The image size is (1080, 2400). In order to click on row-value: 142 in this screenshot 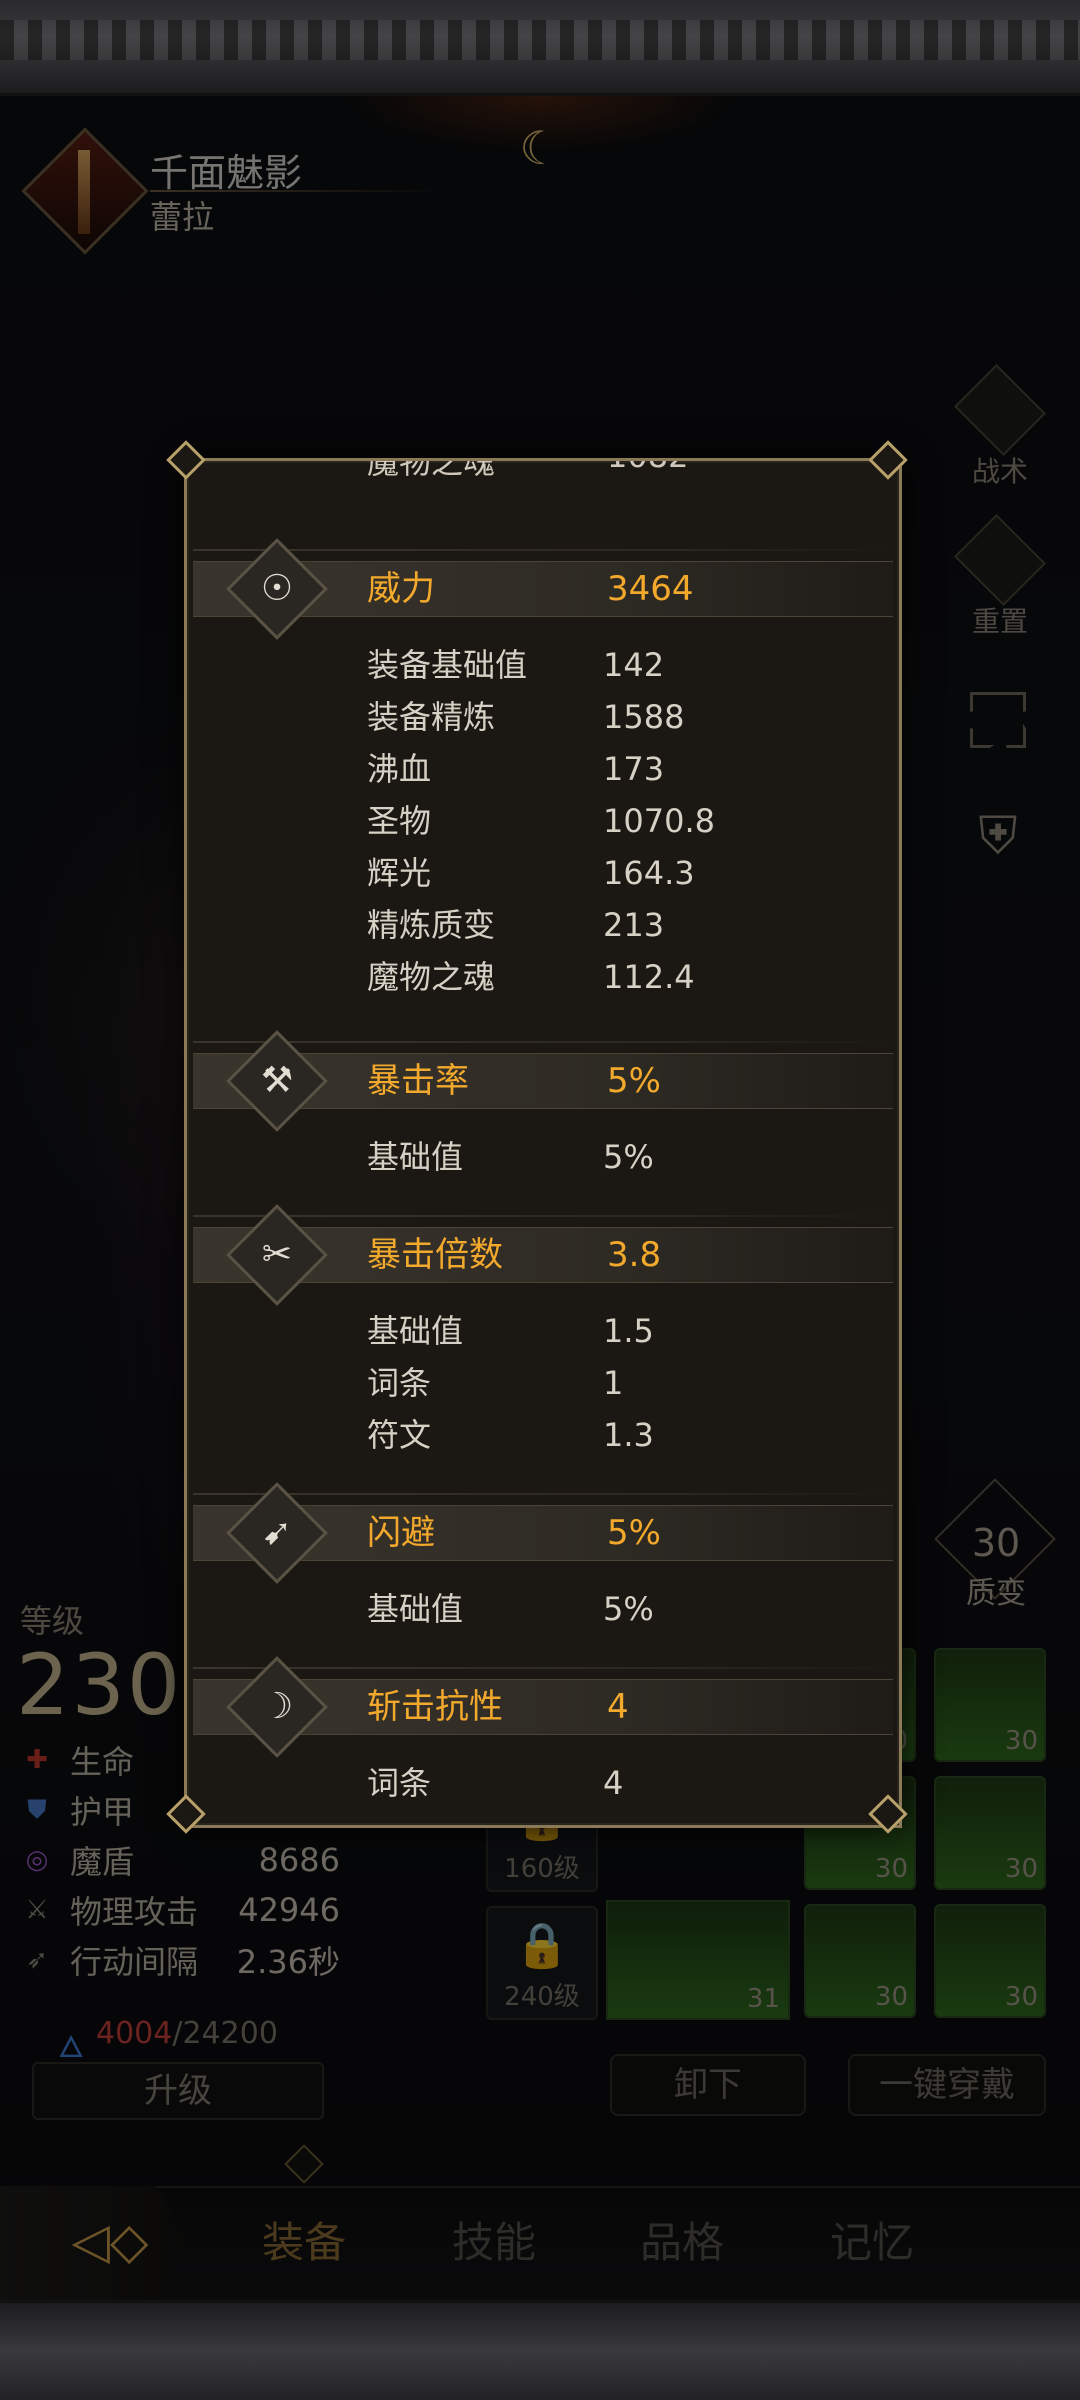, I will do `click(634, 665)`.